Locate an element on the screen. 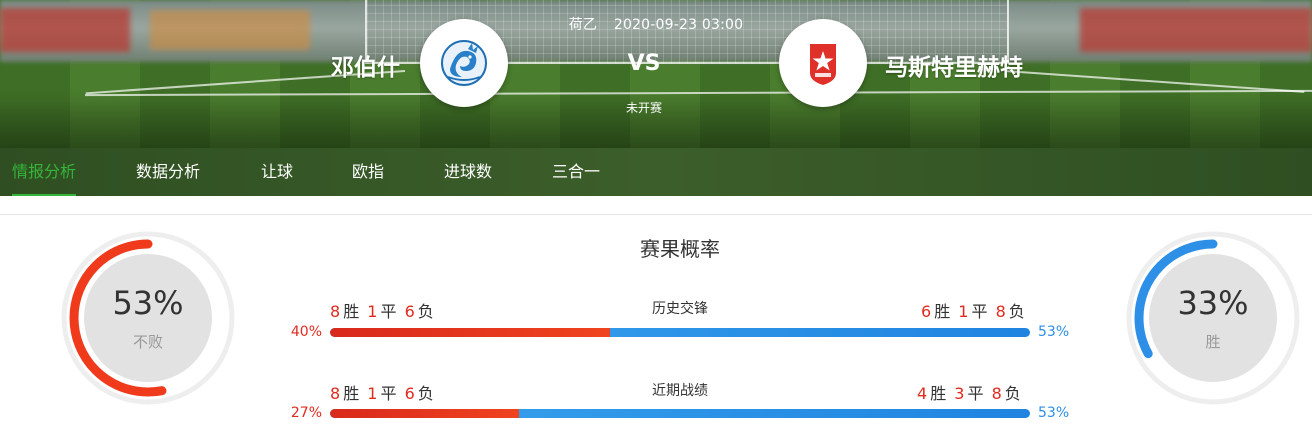 The width and height of the screenshot is (1312, 448). gauge-caption: 不败 is located at coordinates (147, 342).